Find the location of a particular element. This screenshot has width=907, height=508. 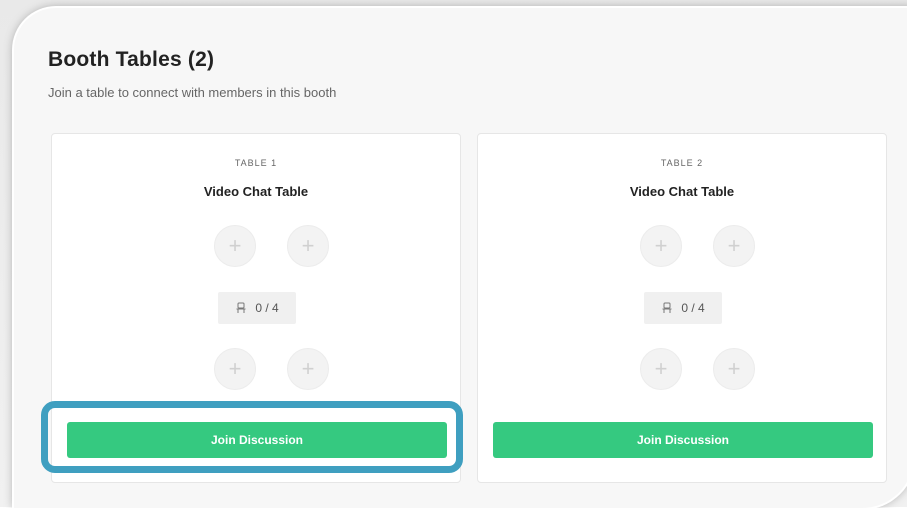

table-number-label: TABLE 2 is located at coordinates (682, 163).